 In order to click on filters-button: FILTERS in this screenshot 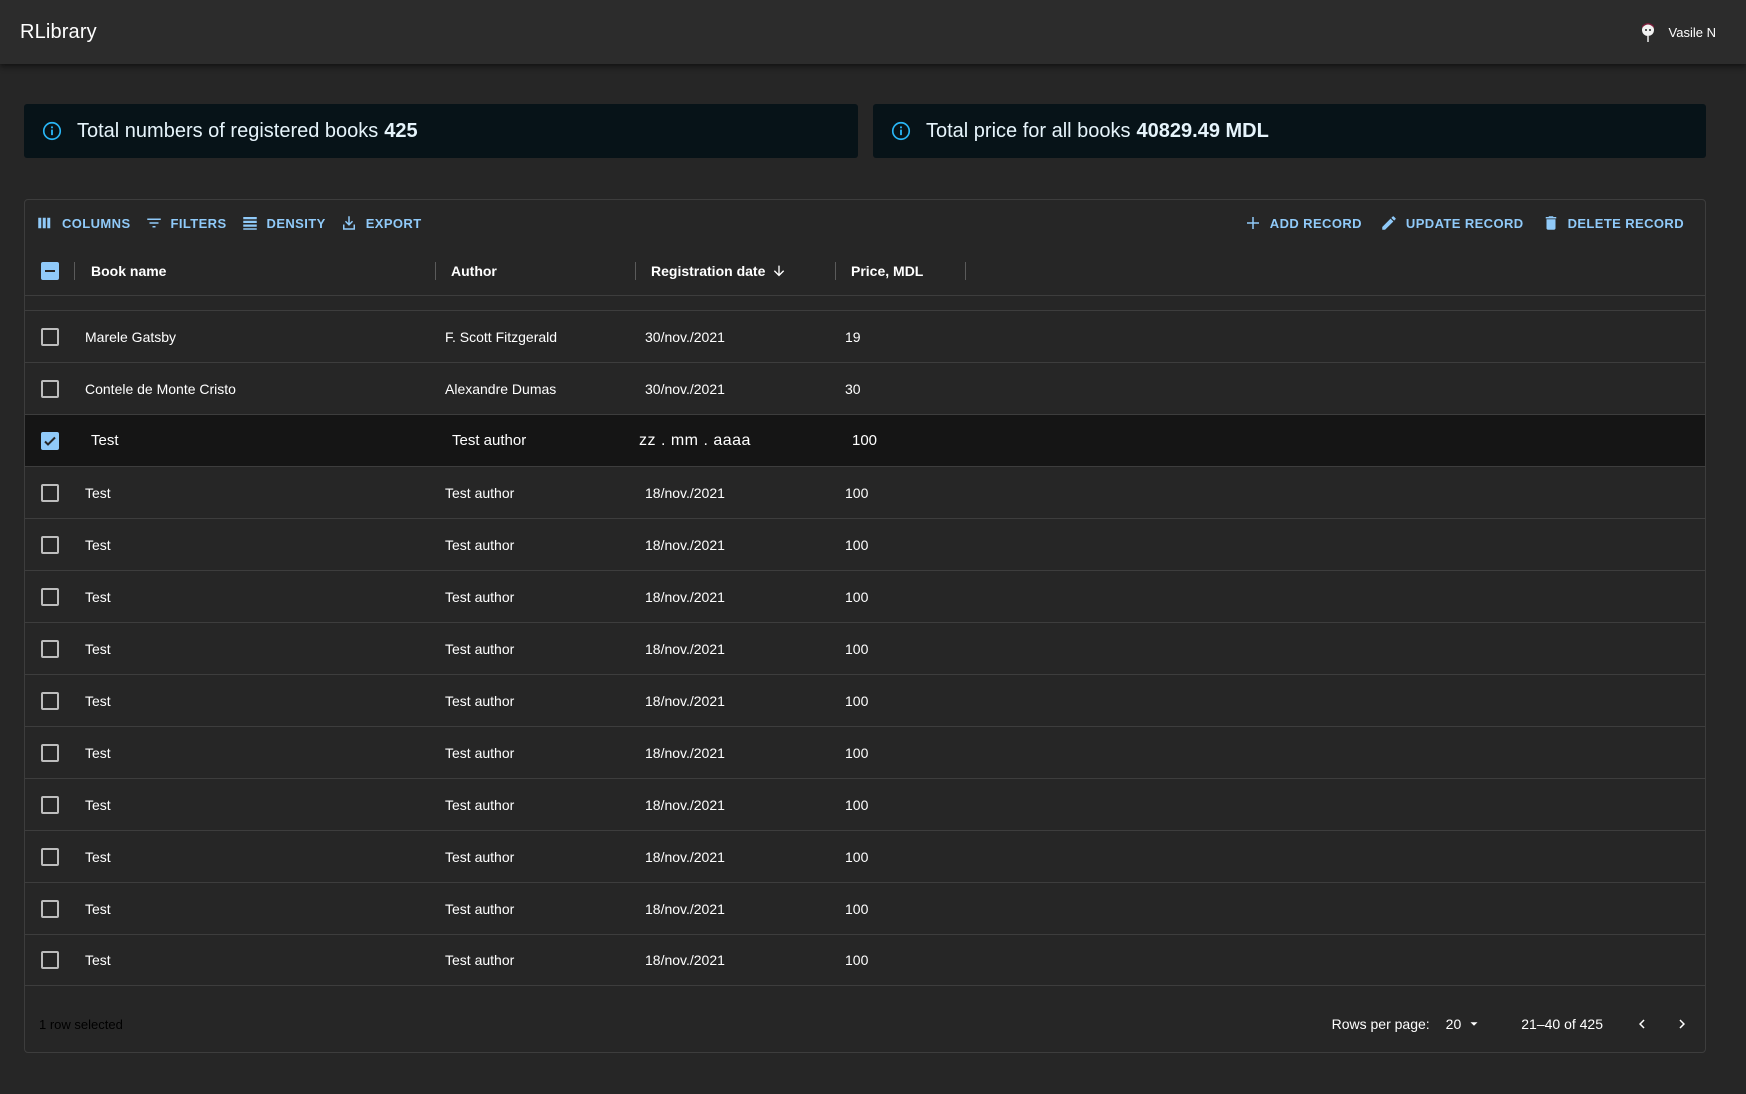, I will do `click(186, 223)`.